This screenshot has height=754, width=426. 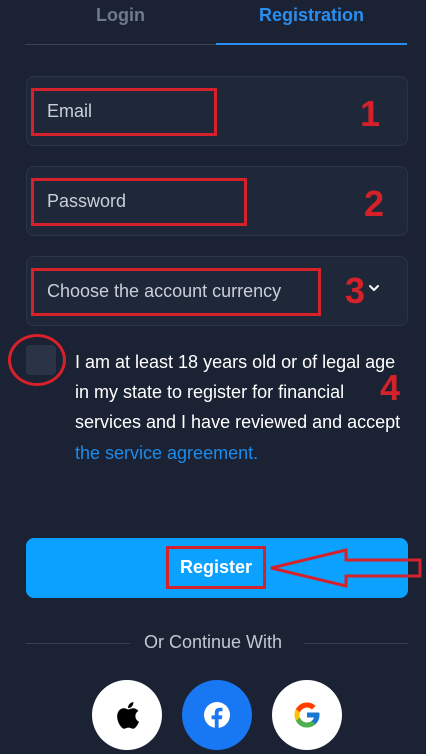 I want to click on chevron-down-icon, so click(x=374, y=288).